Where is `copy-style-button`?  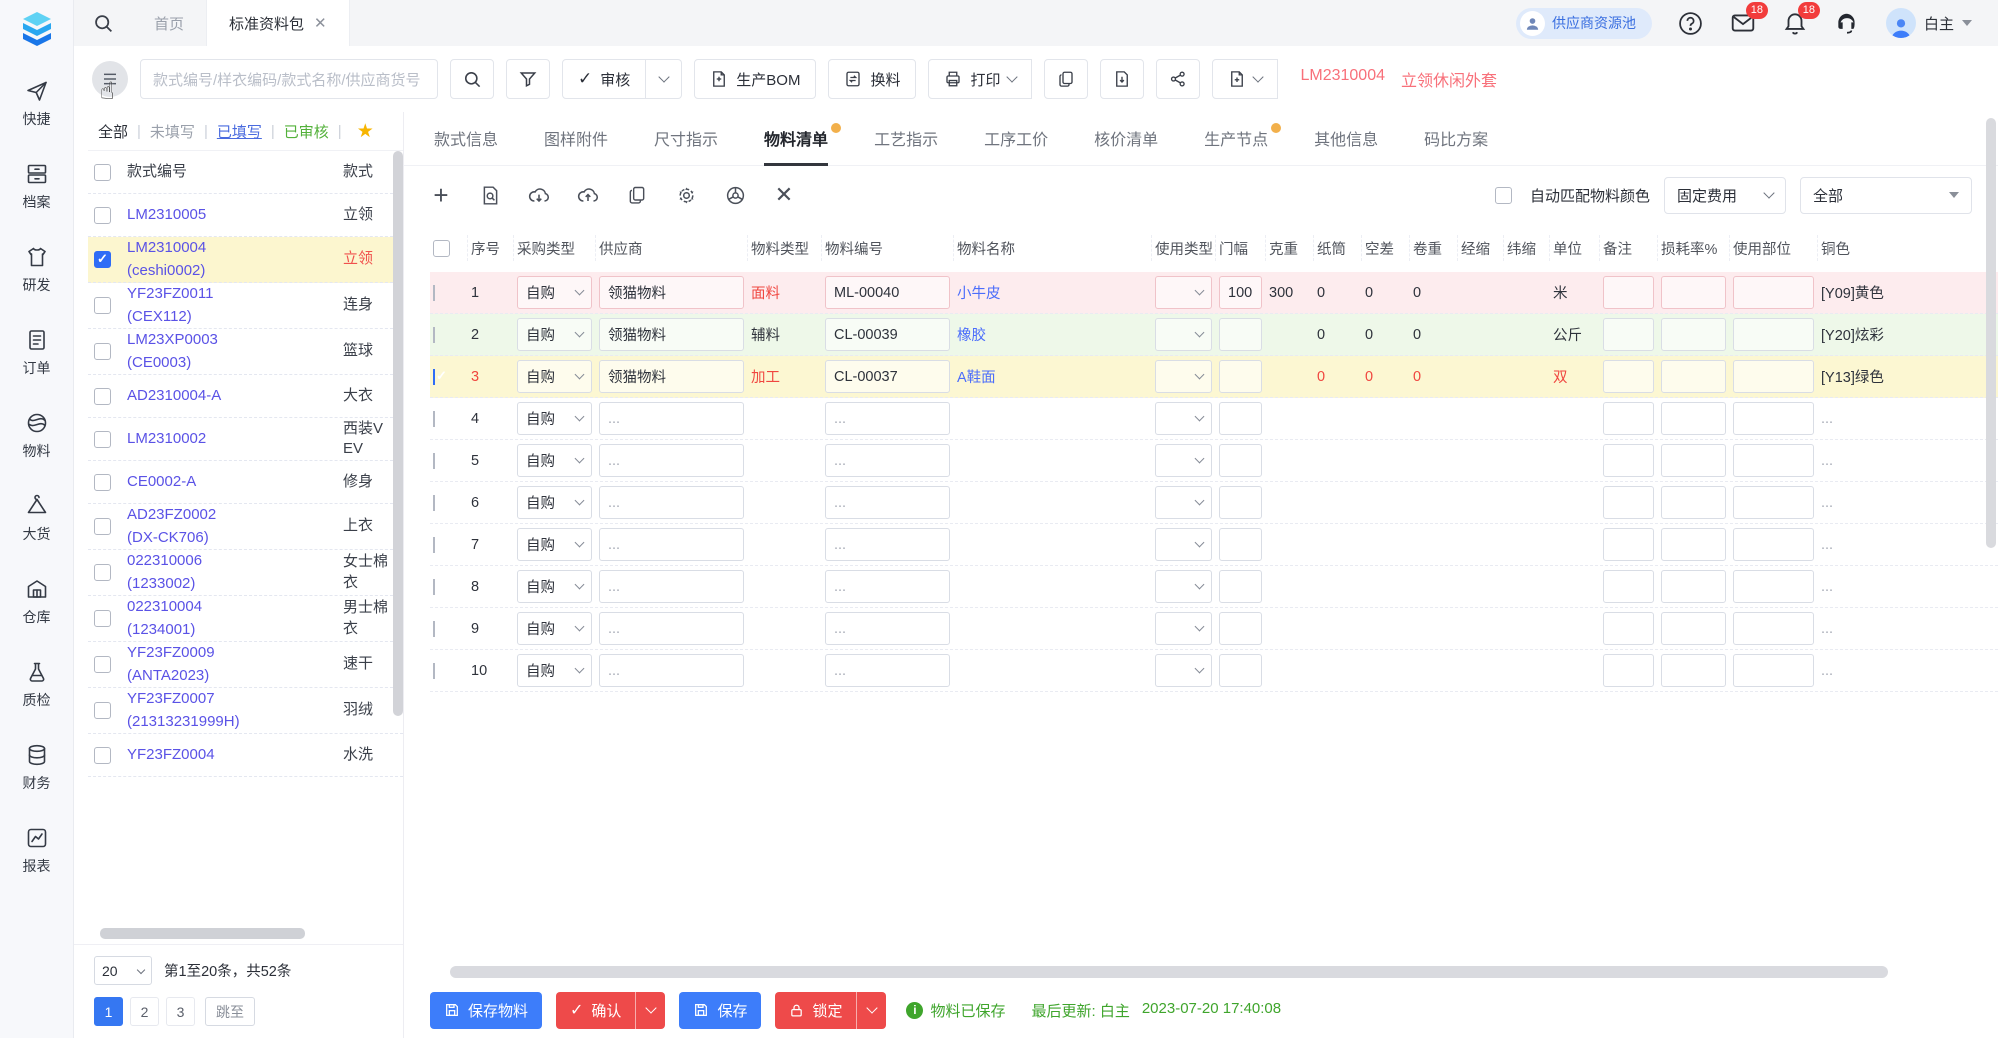
copy-style-button is located at coordinates (1066, 79).